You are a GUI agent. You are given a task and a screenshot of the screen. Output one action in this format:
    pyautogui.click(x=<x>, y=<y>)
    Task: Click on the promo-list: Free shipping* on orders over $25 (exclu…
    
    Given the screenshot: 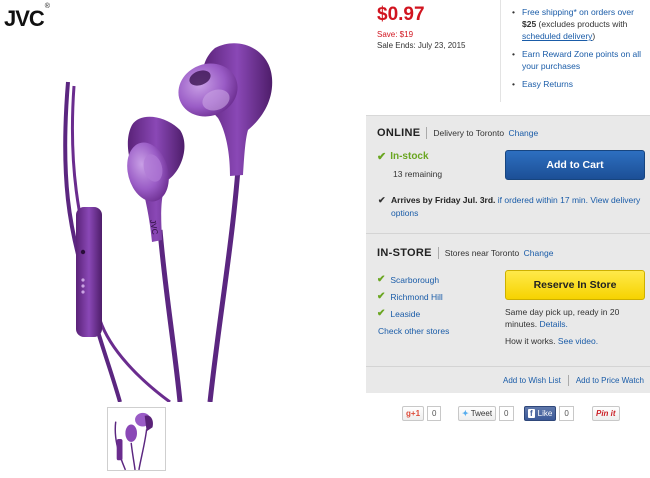 What is the action you would take?
    pyautogui.click(x=575, y=51)
    